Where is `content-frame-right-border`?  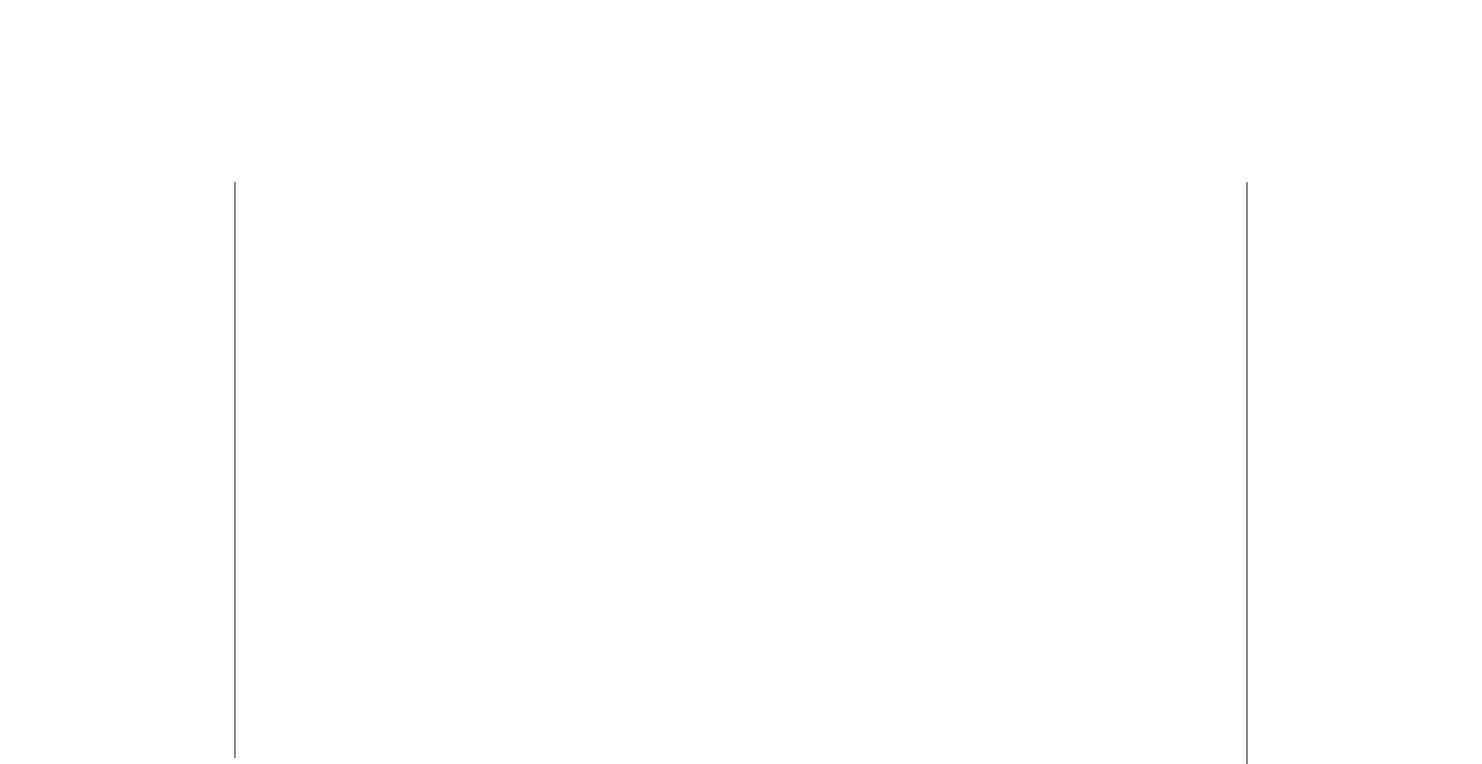
content-frame-right-border is located at coordinates (1247, 473).